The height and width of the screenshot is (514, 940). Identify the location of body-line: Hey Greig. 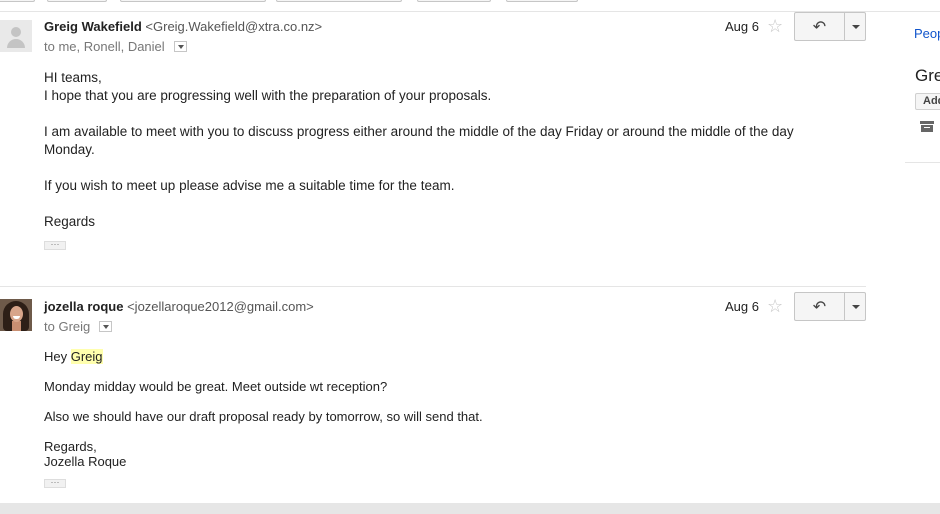
(73, 356).